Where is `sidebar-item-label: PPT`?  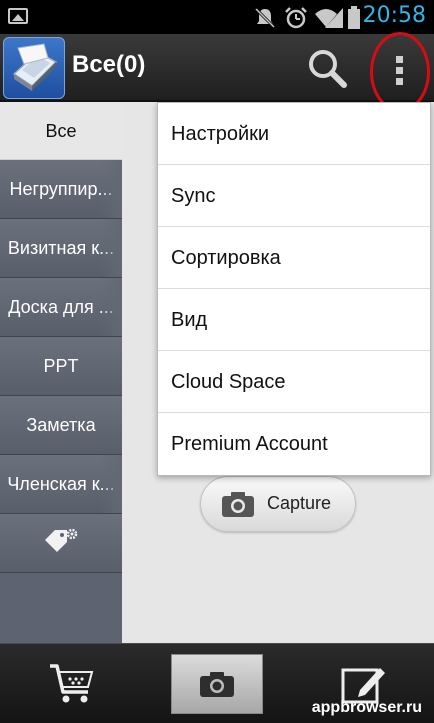 sidebar-item-label: PPT is located at coordinates (61, 366).